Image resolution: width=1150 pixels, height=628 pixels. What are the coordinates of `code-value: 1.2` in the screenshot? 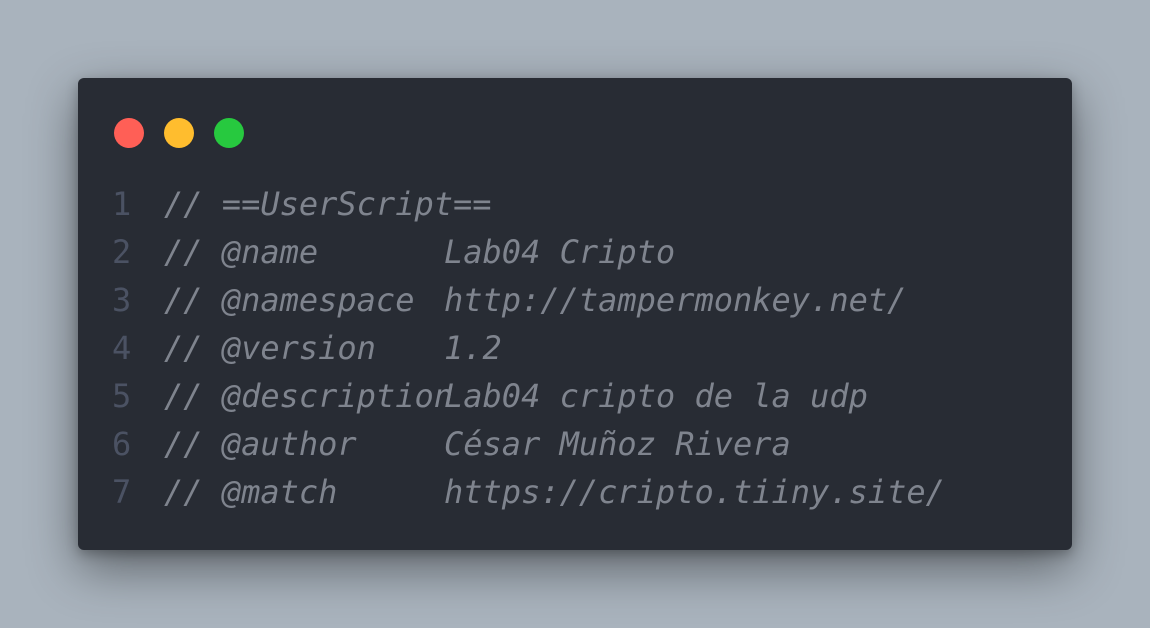 It's located at (473, 348).